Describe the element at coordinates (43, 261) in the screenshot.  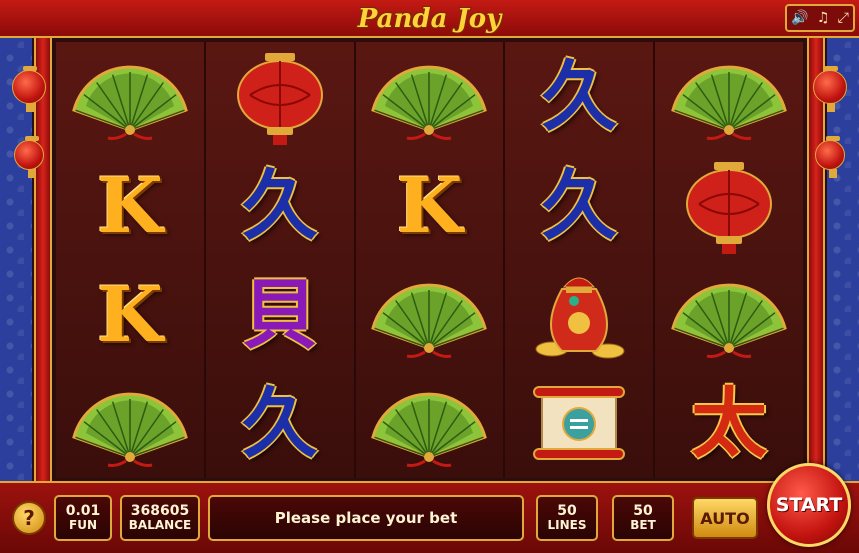
I see `left-pillar` at that location.